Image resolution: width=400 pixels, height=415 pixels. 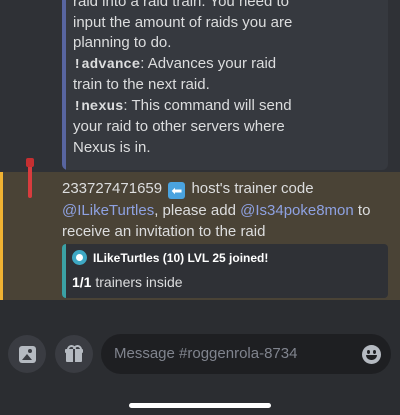 What do you see at coordinates (107, 64) in the screenshot?
I see `advance-command: !advance` at bounding box center [107, 64].